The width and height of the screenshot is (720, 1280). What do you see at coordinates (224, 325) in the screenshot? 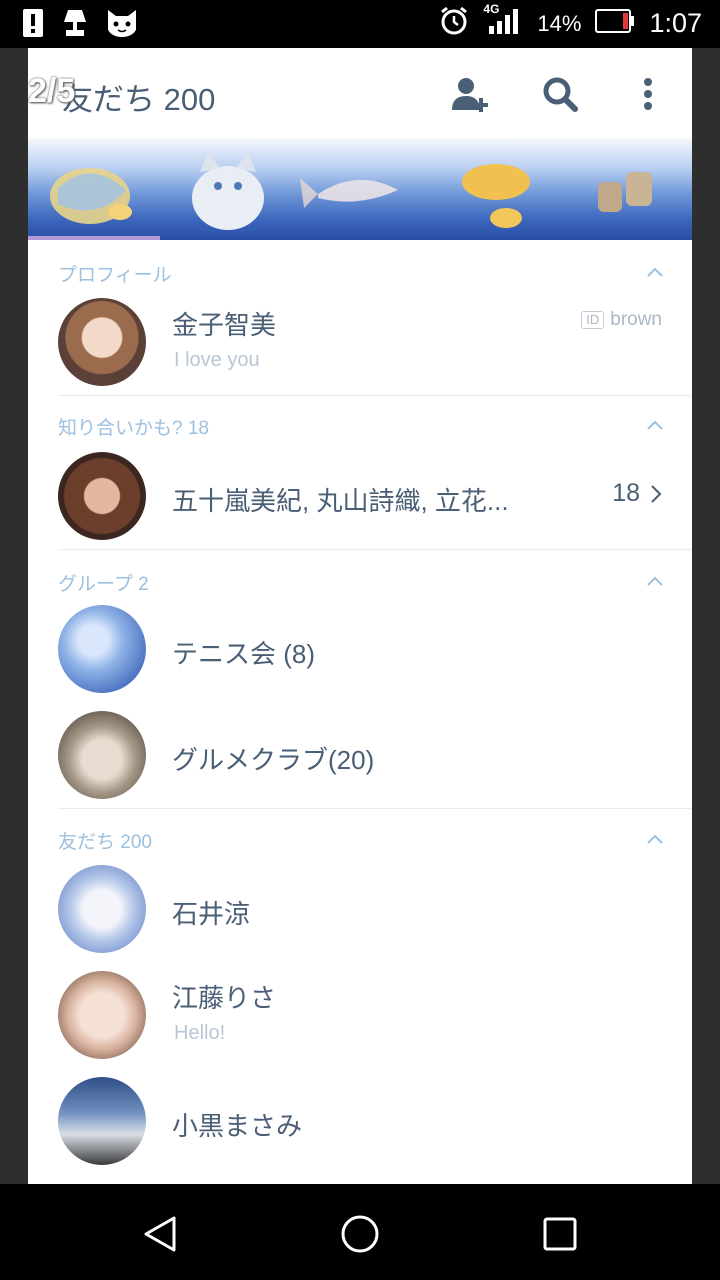
I see `profile-name: 金子智美` at bounding box center [224, 325].